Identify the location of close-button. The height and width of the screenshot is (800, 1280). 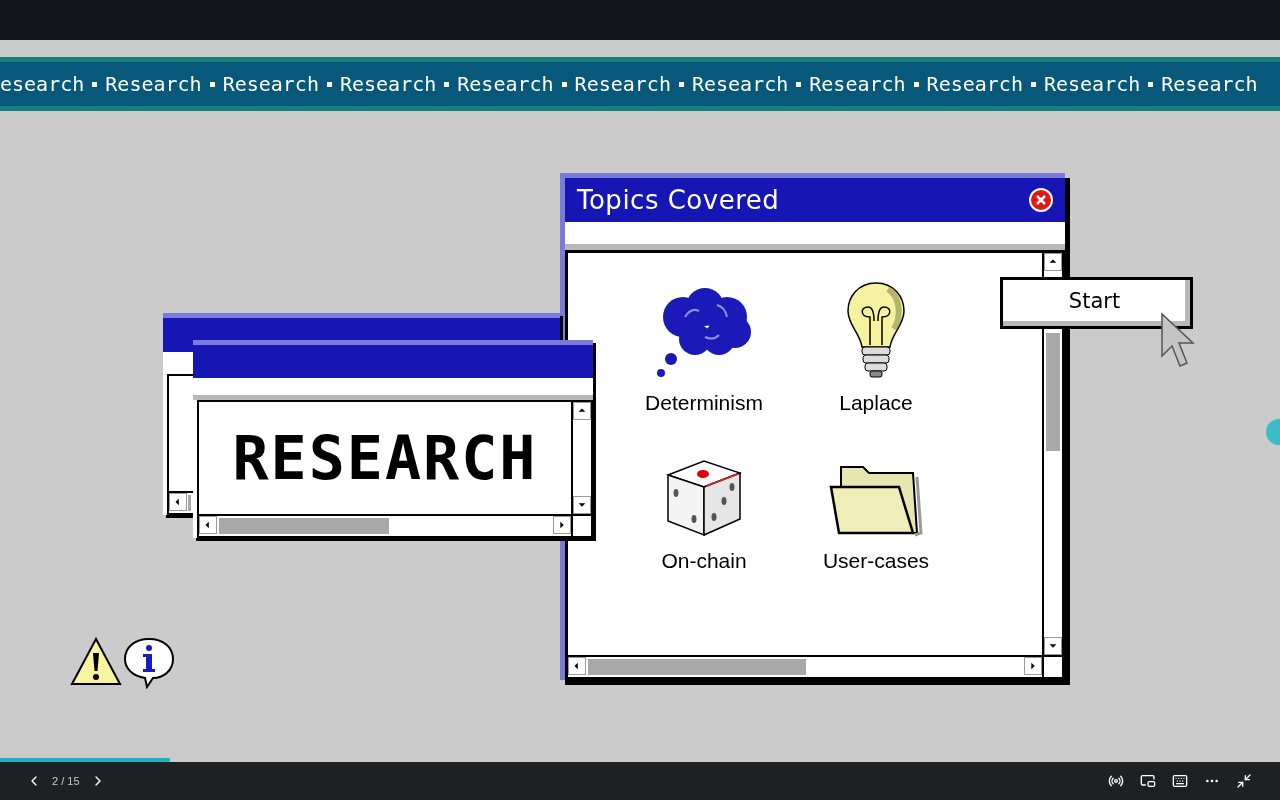
(1041, 200).